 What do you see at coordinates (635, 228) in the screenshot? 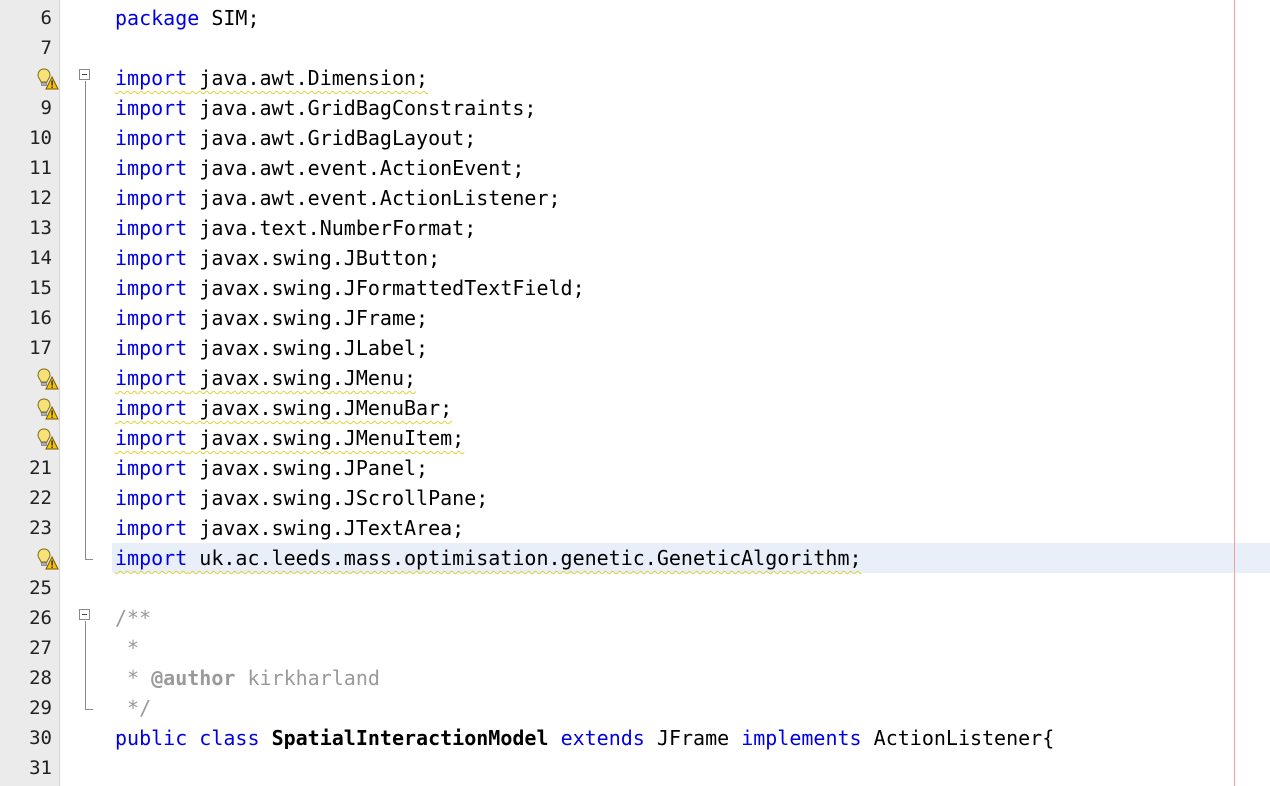
I see `code-line: 13 import java.text.NumberFormat;` at bounding box center [635, 228].